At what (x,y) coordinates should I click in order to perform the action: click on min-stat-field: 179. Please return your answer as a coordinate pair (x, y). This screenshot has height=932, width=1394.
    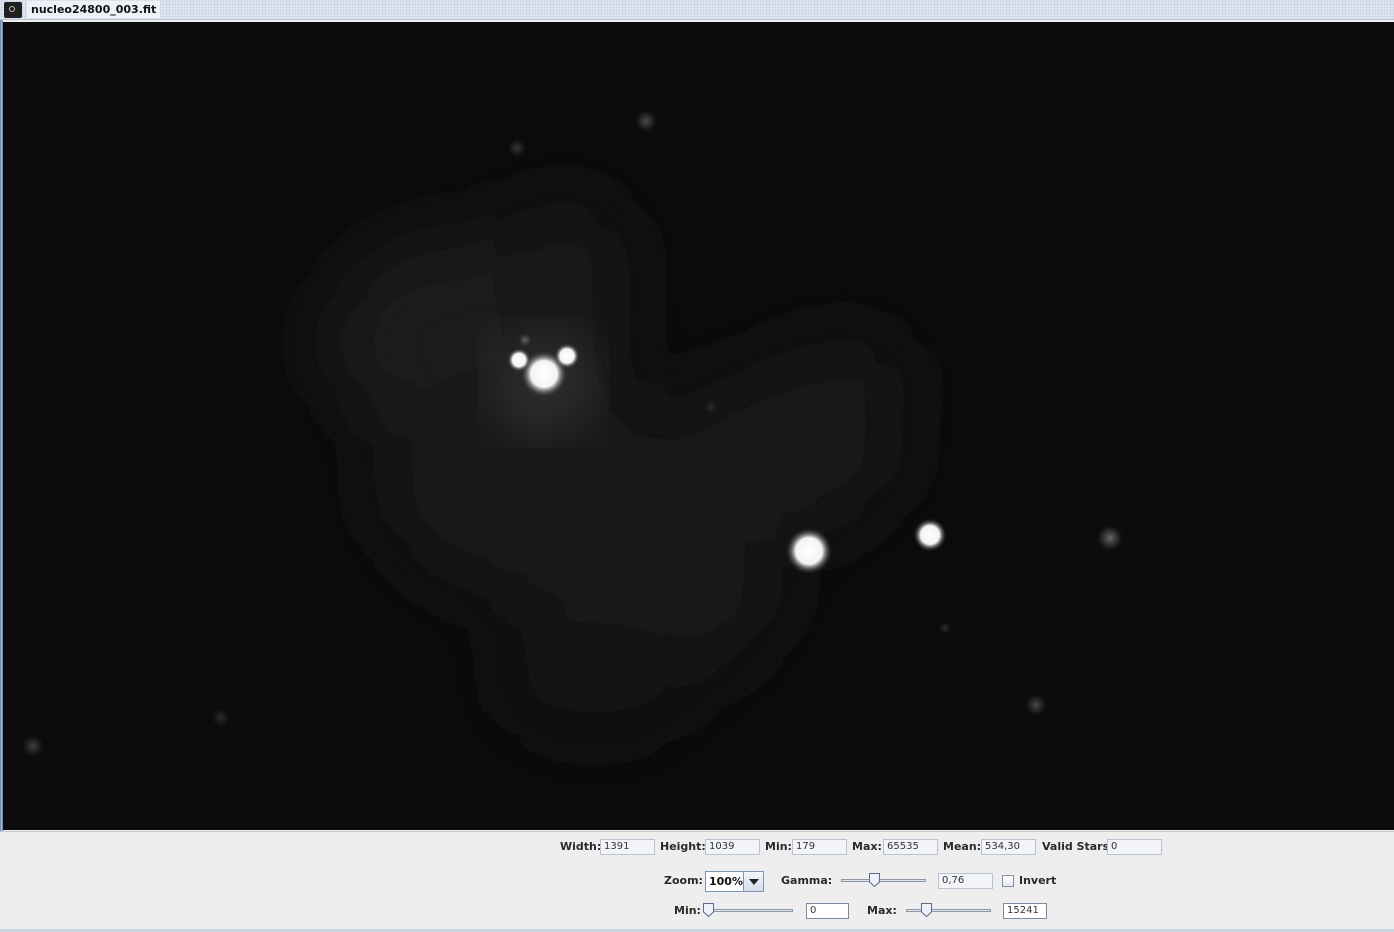
    Looking at the image, I should click on (819, 847).